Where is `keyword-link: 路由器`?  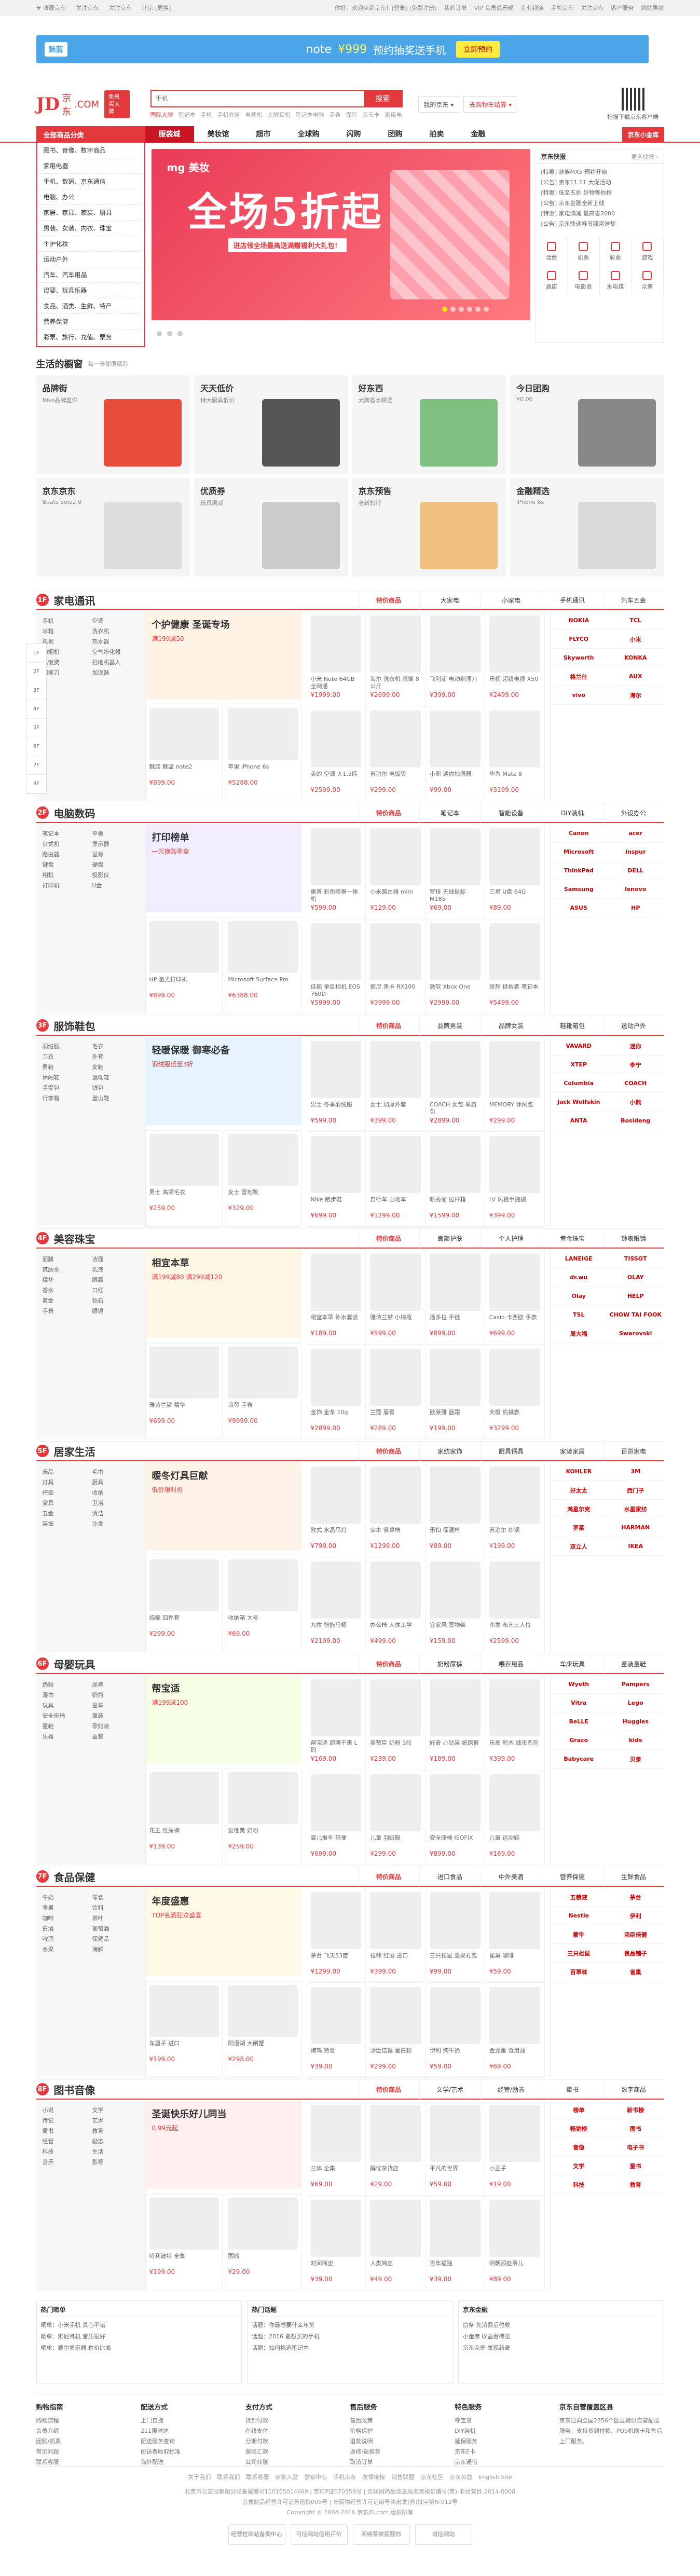 keyword-link: 路由器 is located at coordinates (66, 854).